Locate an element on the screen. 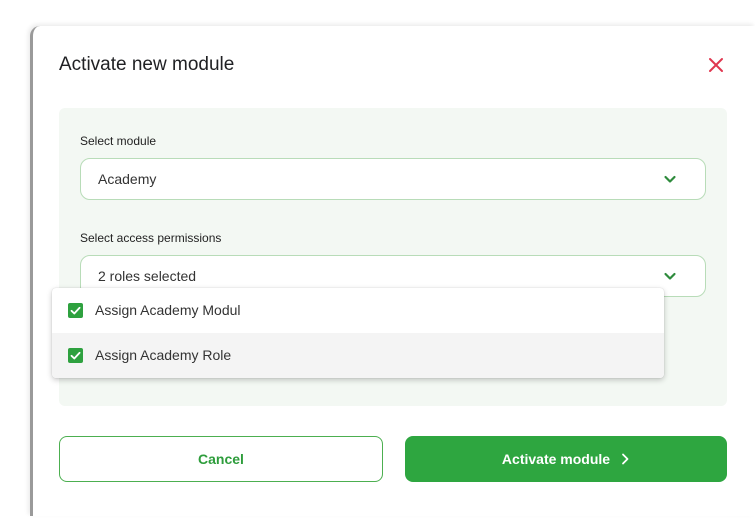 The height and width of the screenshot is (527, 755). option-assign-academy-role: Assign Academy Role is located at coordinates (358, 355).